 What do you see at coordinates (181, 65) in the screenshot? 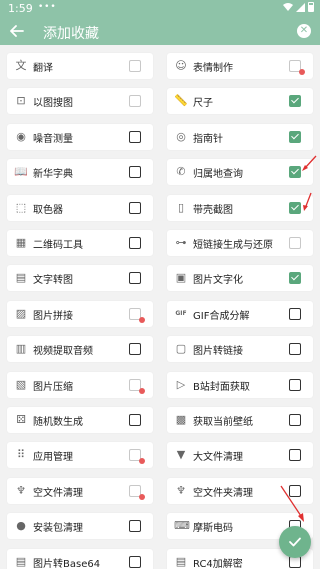
I see `smiley-icon: ☺` at bounding box center [181, 65].